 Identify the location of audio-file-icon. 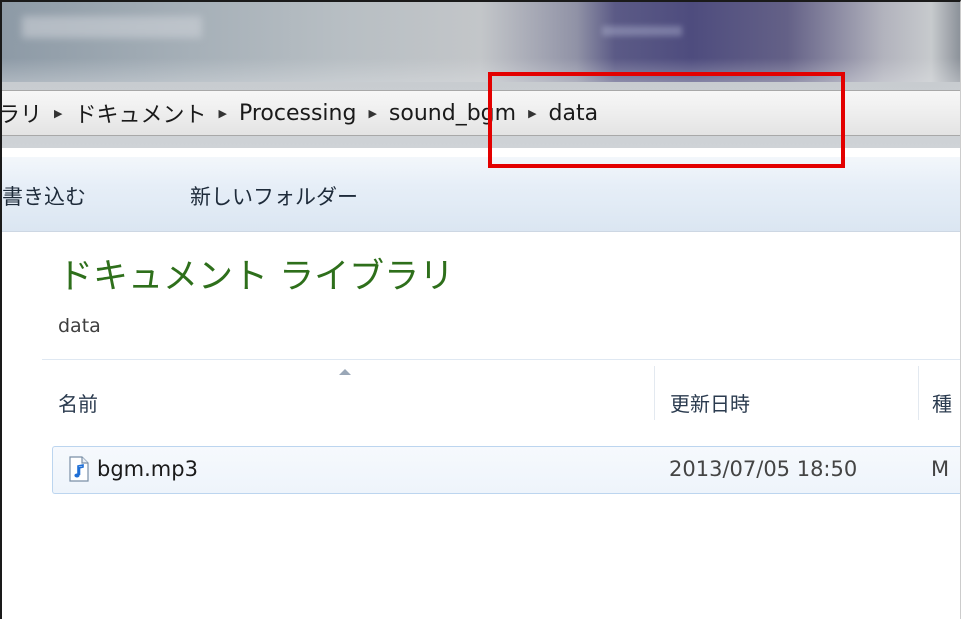
(79, 469).